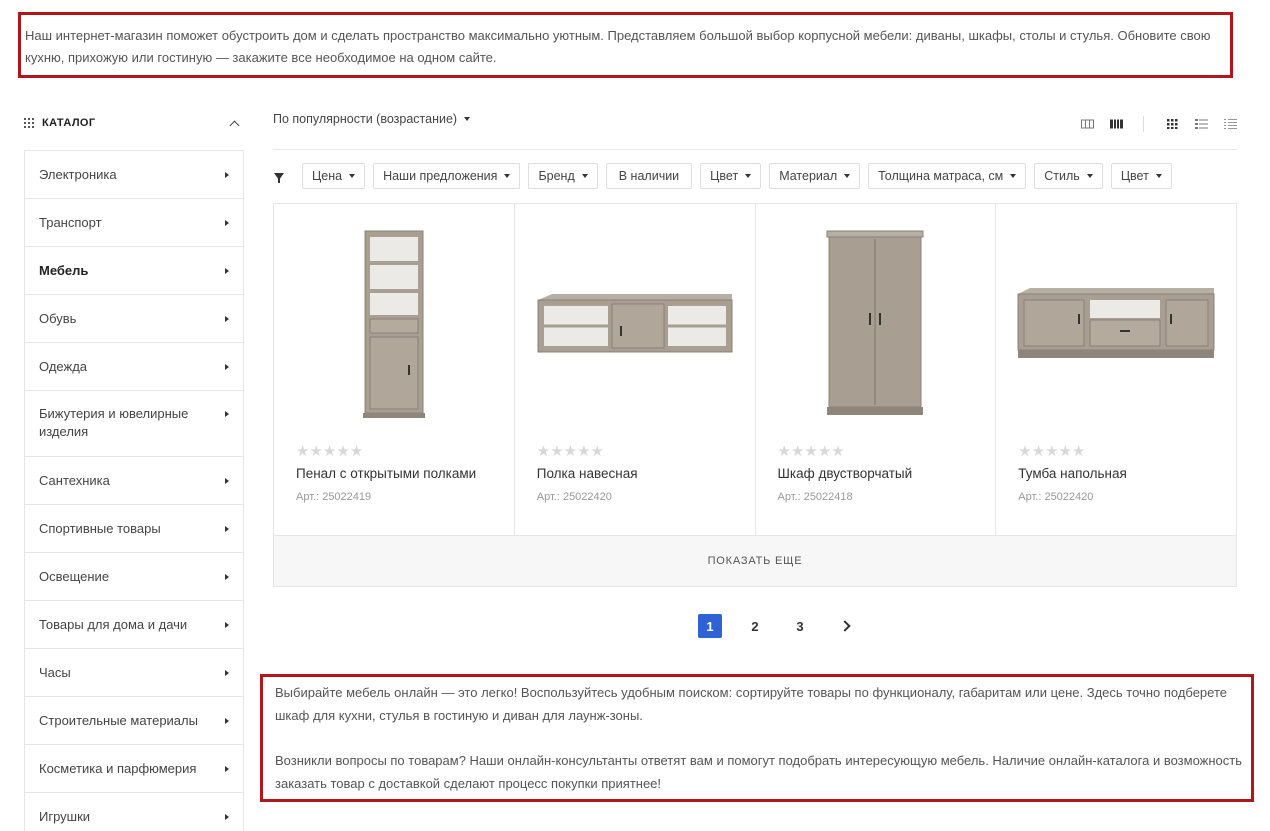 This screenshot has height=831, width=1270. What do you see at coordinates (134, 721) in the screenshot?
I see `sidebar-item-building-materials: Строительные материалы` at bounding box center [134, 721].